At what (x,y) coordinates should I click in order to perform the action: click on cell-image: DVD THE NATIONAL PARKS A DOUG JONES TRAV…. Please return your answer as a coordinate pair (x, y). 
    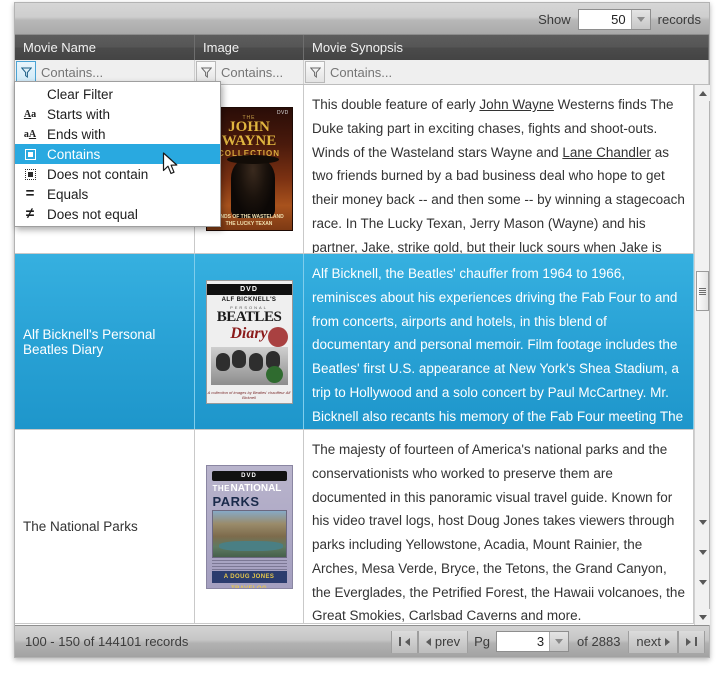
    Looking at the image, I should click on (249, 526).